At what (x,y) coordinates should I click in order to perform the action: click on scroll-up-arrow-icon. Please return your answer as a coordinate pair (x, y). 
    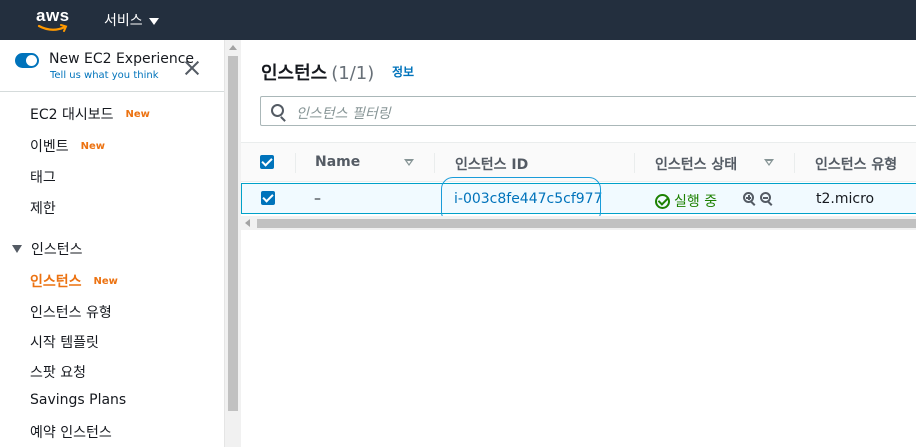
    Looking at the image, I should click on (233, 47).